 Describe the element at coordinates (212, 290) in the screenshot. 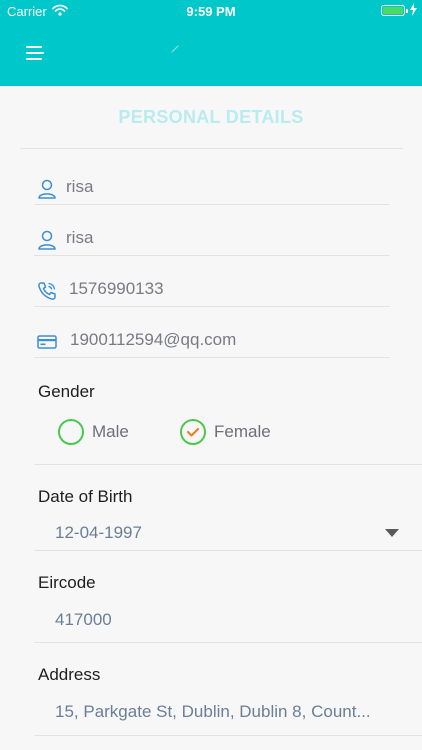

I see `phone-field: 1576990133` at that location.